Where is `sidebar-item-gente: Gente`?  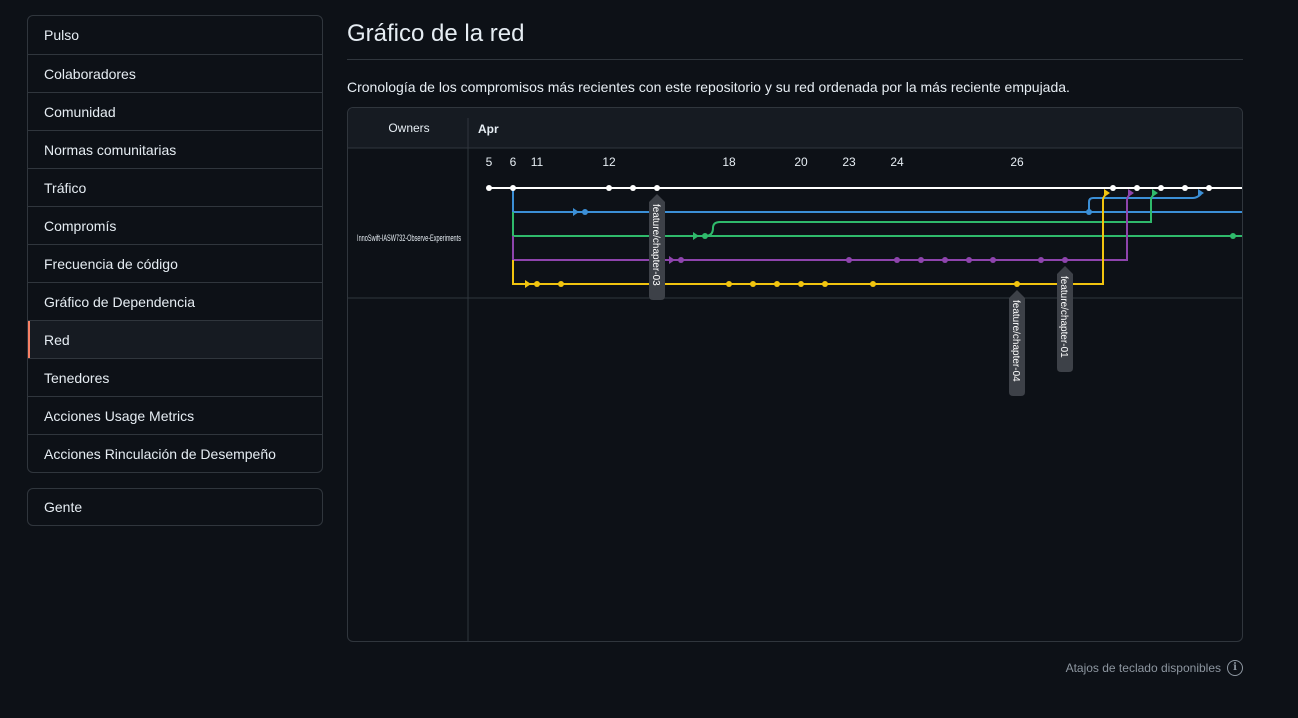 sidebar-item-gente: Gente is located at coordinates (175, 507).